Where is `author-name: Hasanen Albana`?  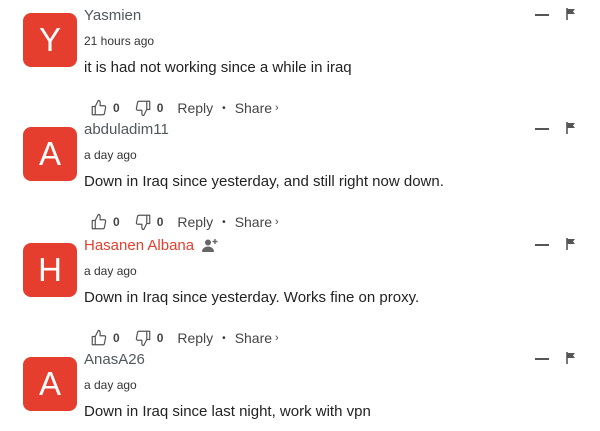
author-name: Hasanen Albana is located at coordinates (139, 245).